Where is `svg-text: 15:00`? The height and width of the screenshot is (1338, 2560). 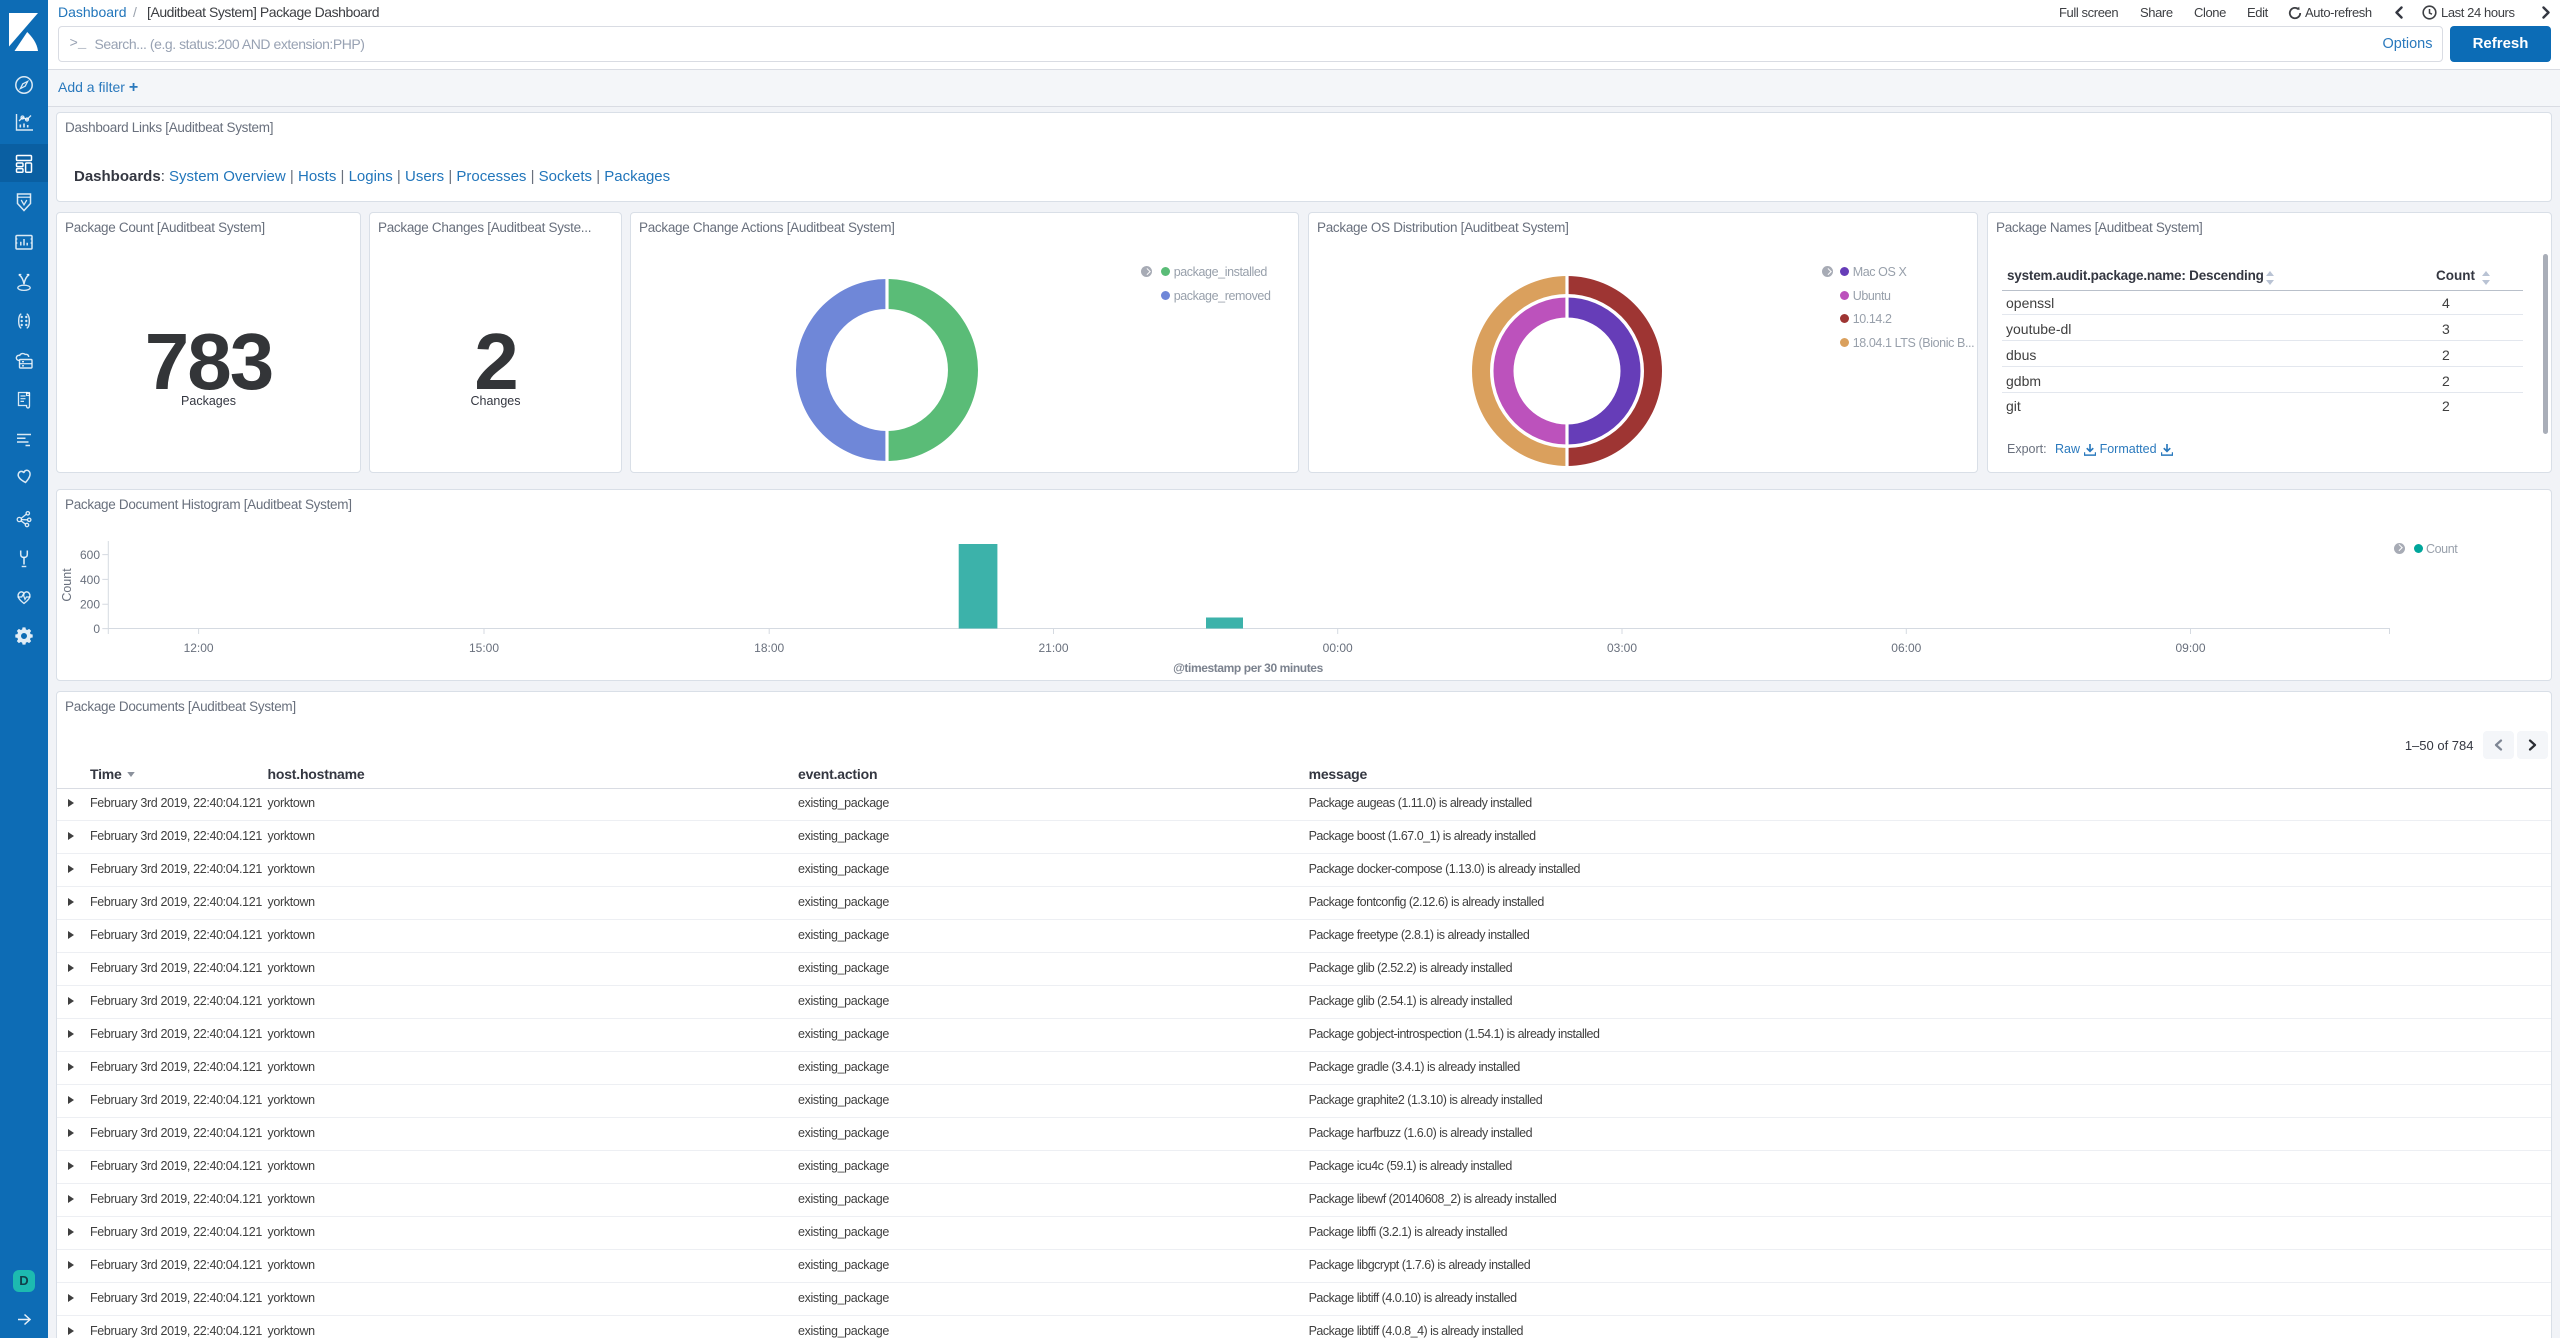 svg-text: 15:00 is located at coordinates (484, 648).